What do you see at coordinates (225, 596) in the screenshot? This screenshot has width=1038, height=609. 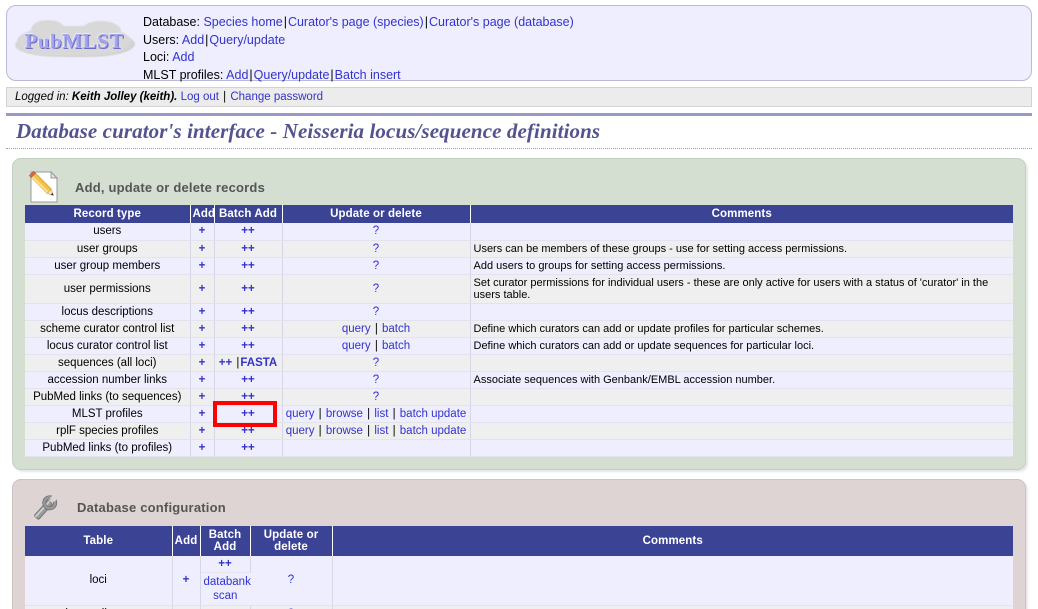 I see `link-scan: scan` at bounding box center [225, 596].